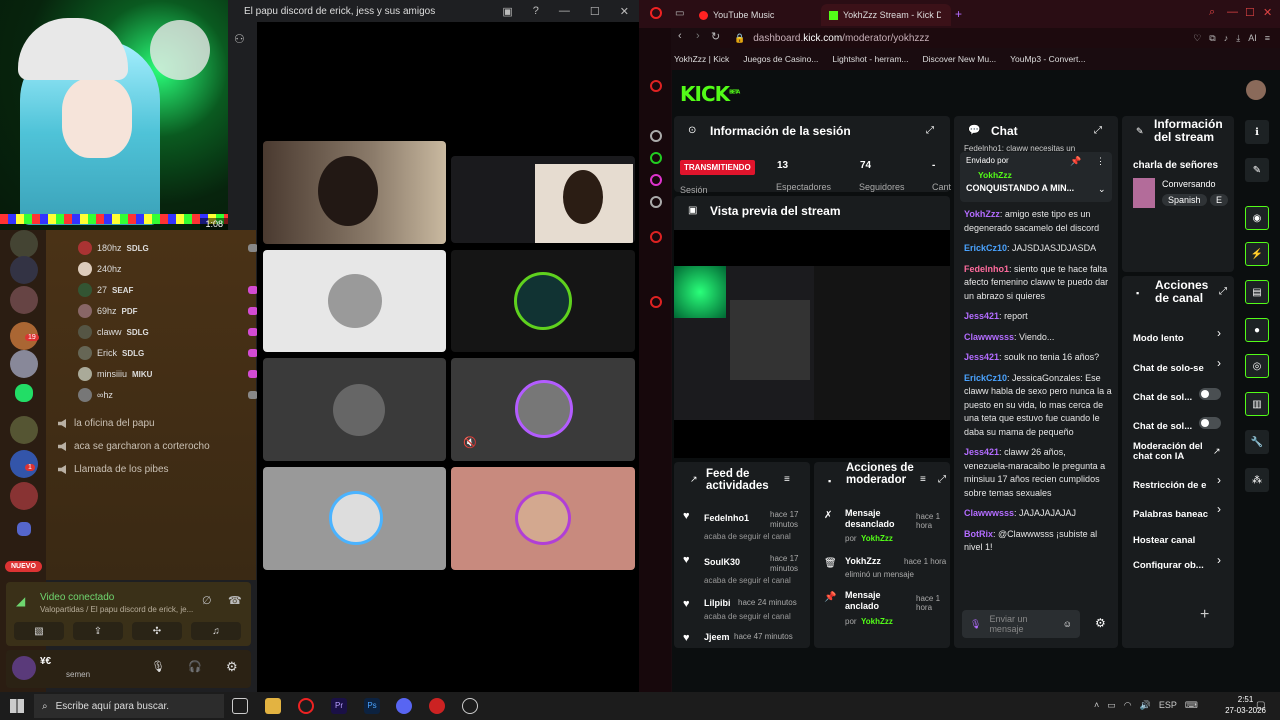 This screenshot has height=720, width=1280. Describe the element at coordinates (1226, 38) in the screenshot. I see `music-icon: ♪` at that location.